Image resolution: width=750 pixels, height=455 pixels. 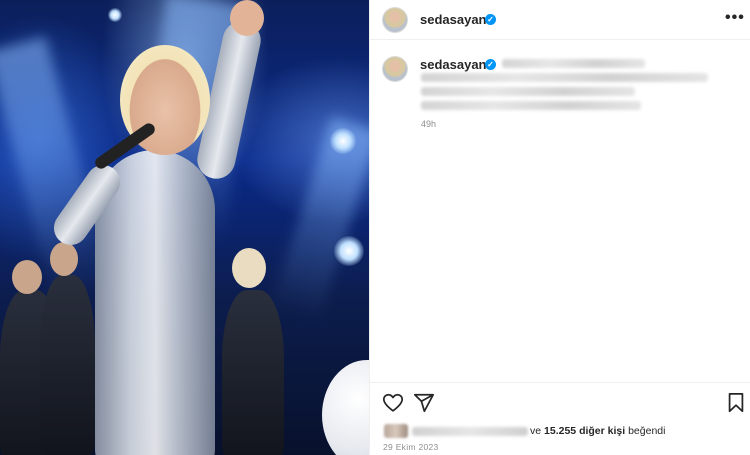 I want to click on more-options-icon: •••, so click(x=735, y=20).